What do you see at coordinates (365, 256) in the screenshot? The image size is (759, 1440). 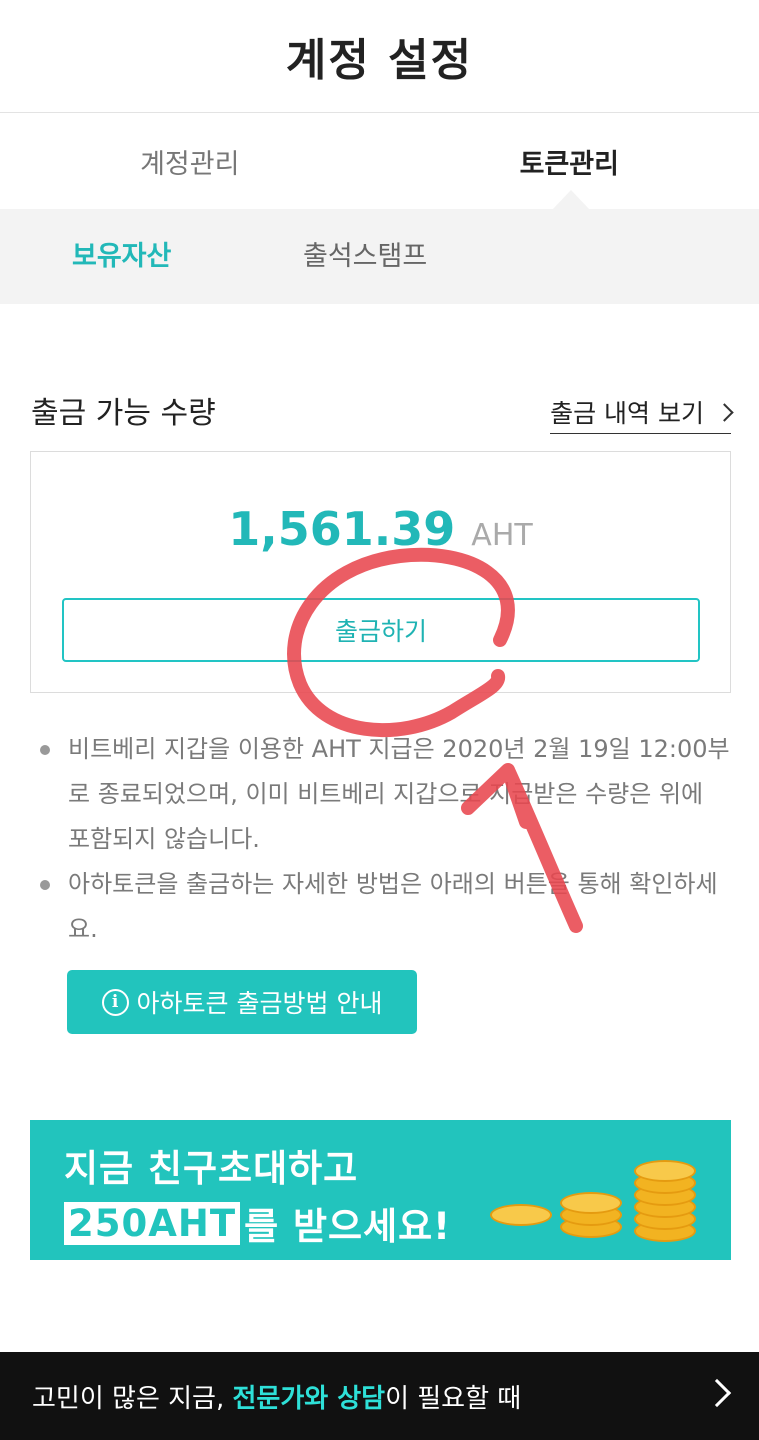 I see `subtab-attendance-stamp: 출석스탬프` at bounding box center [365, 256].